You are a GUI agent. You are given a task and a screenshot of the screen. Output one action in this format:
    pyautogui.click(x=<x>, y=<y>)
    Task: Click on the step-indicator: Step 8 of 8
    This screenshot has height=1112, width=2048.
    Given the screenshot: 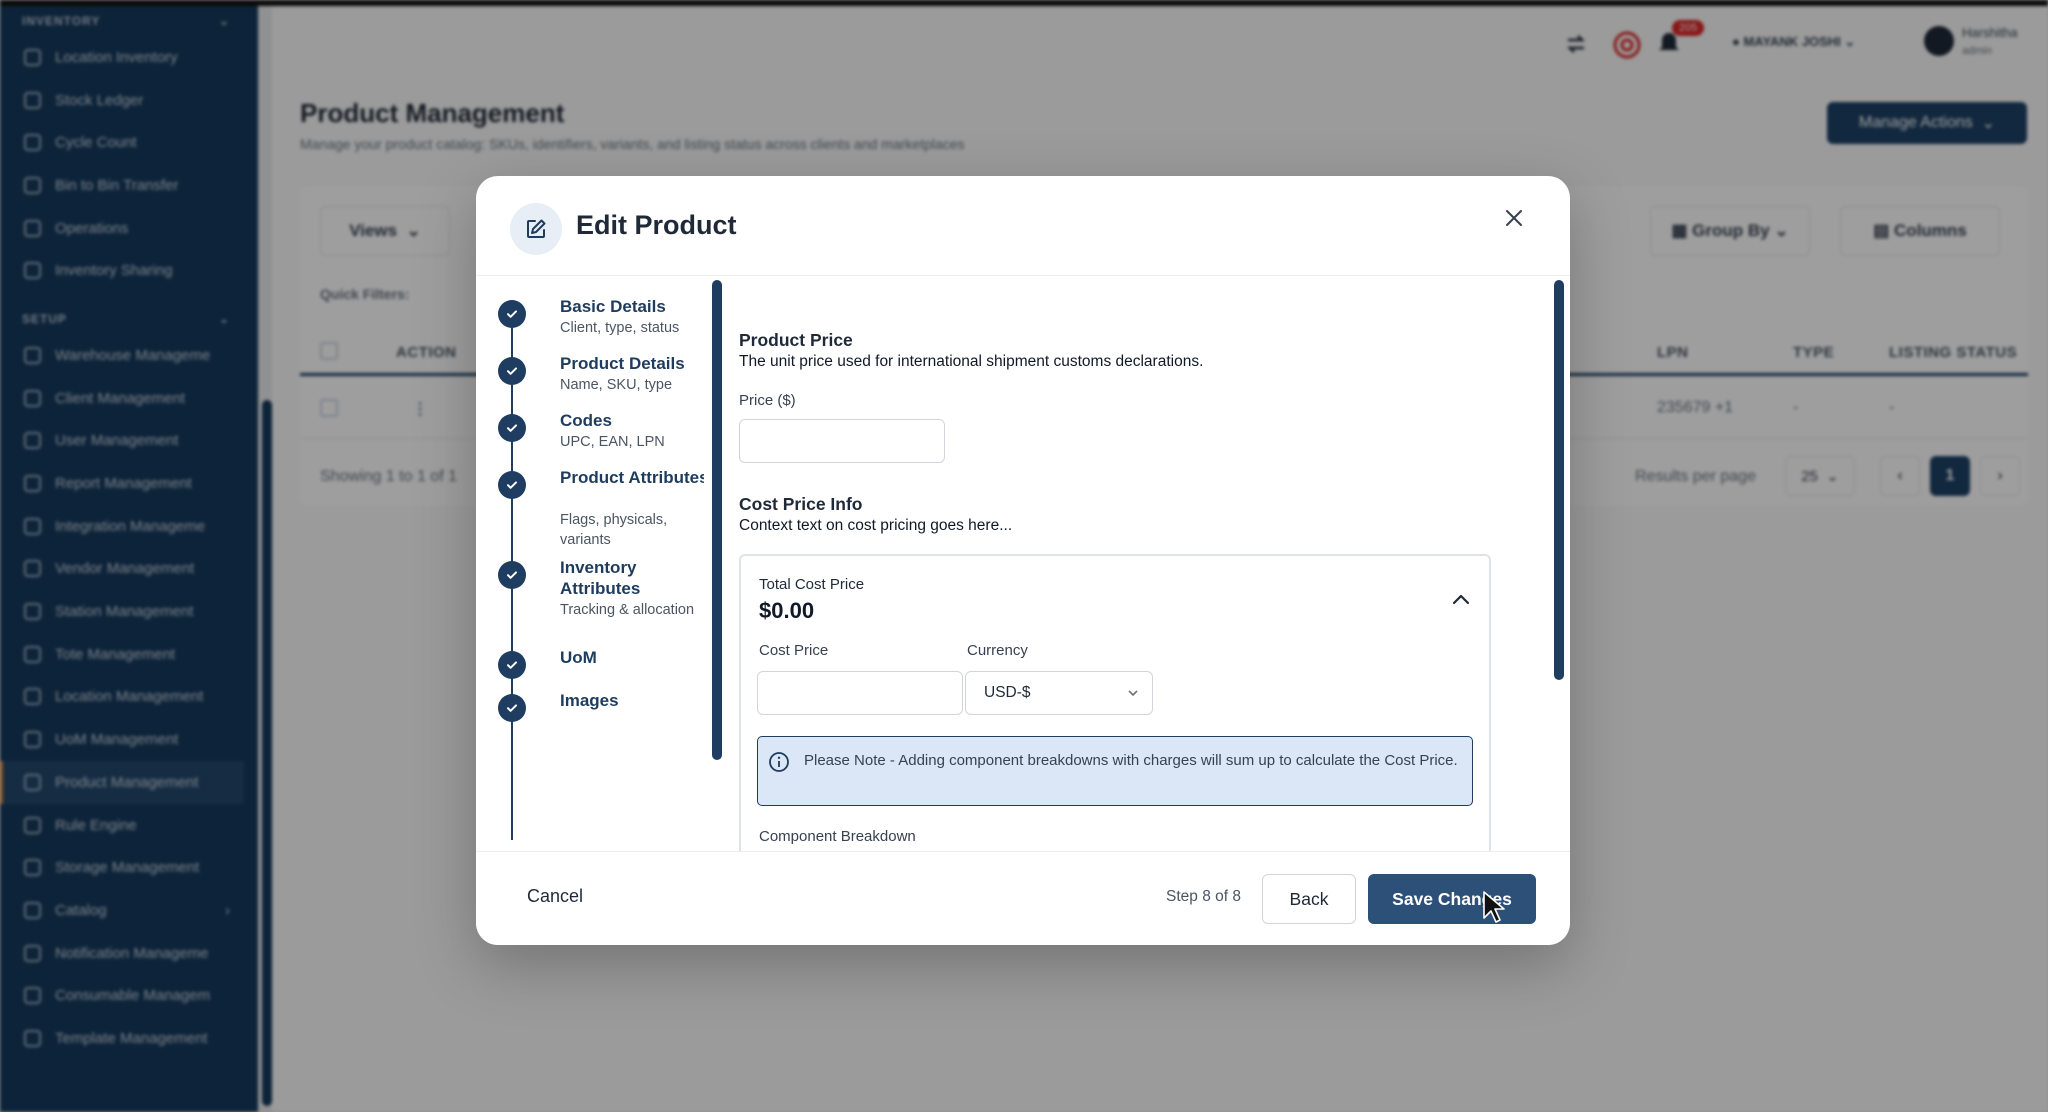 What is the action you would take?
    pyautogui.click(x=1203, y=896)
    